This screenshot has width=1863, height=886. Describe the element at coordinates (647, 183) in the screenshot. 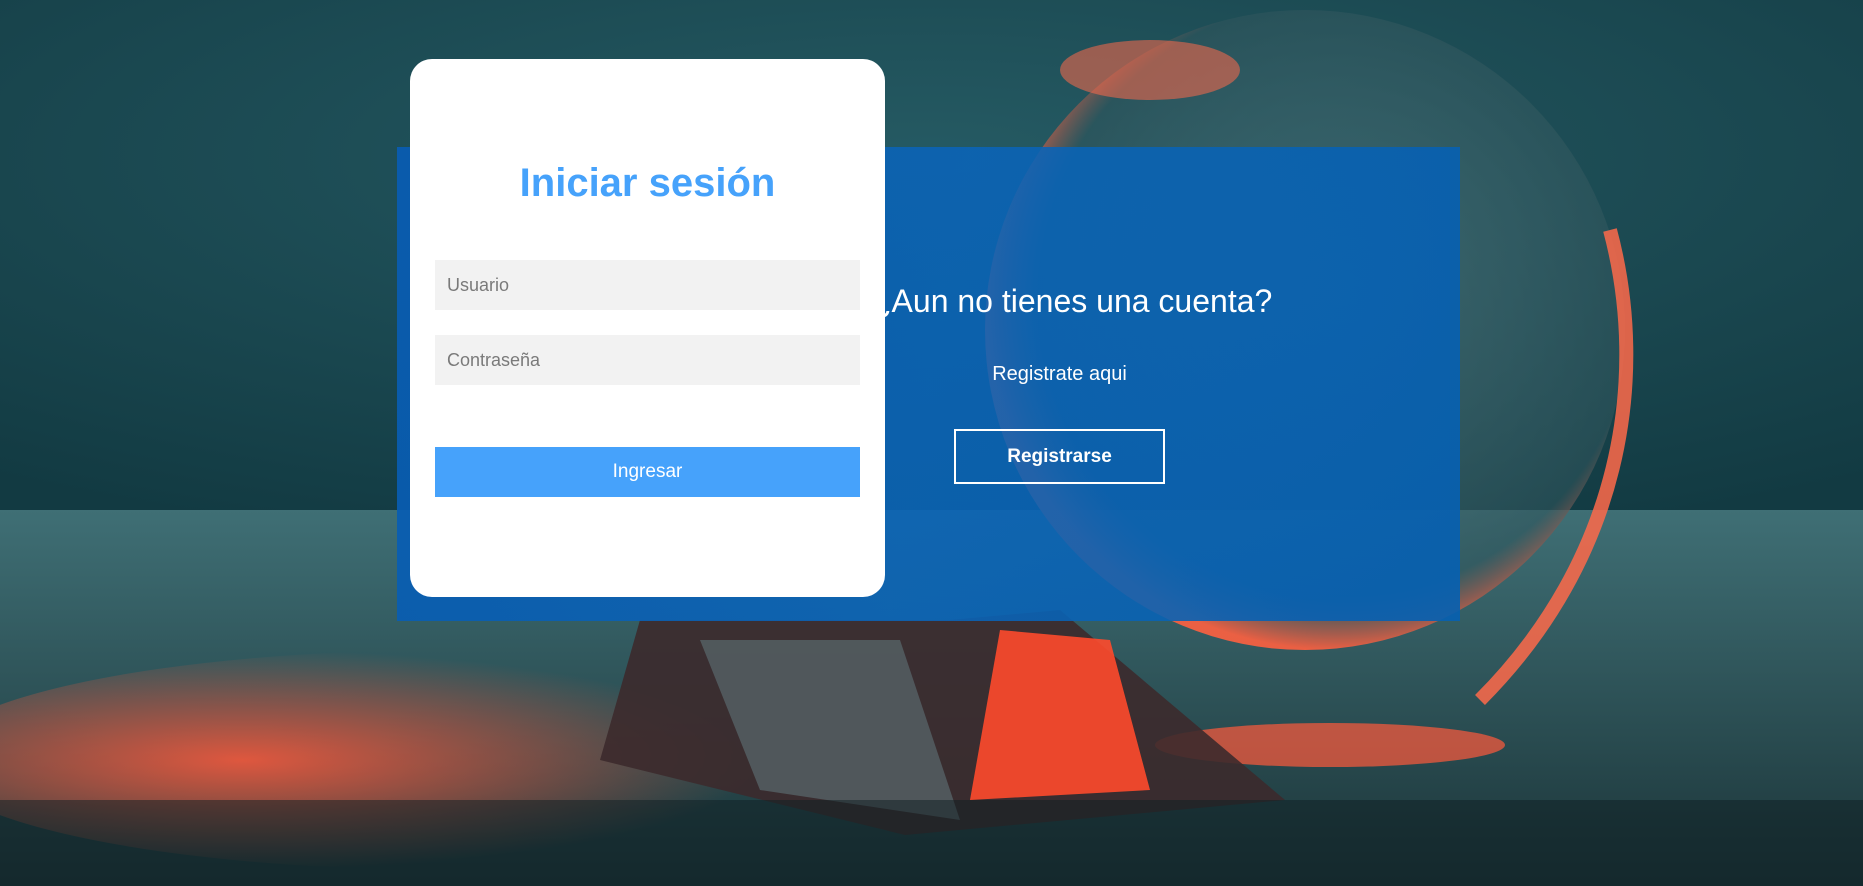

I see `login-title: Iniciar sesión` at that location.